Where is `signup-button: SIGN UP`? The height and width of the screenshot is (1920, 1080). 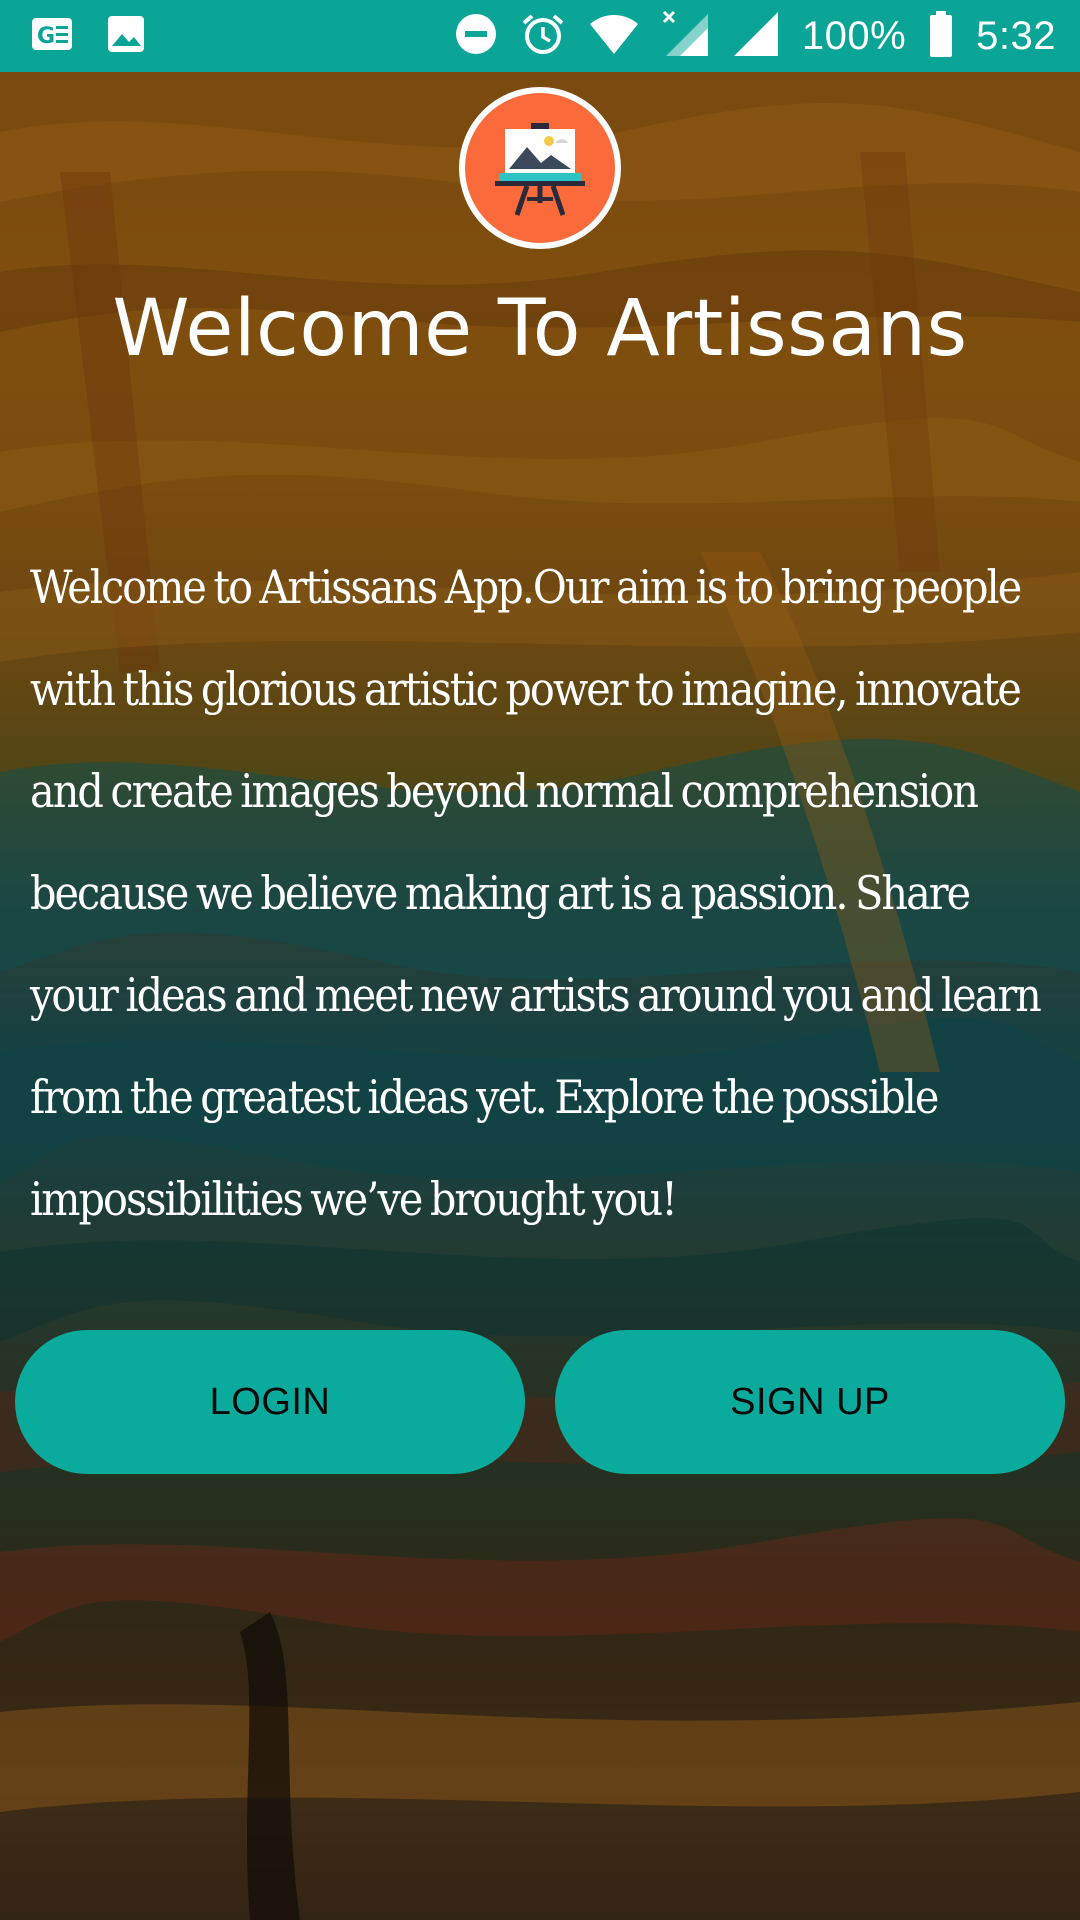
signup-button: SIGN UP is located at coordinates (810, 1402).